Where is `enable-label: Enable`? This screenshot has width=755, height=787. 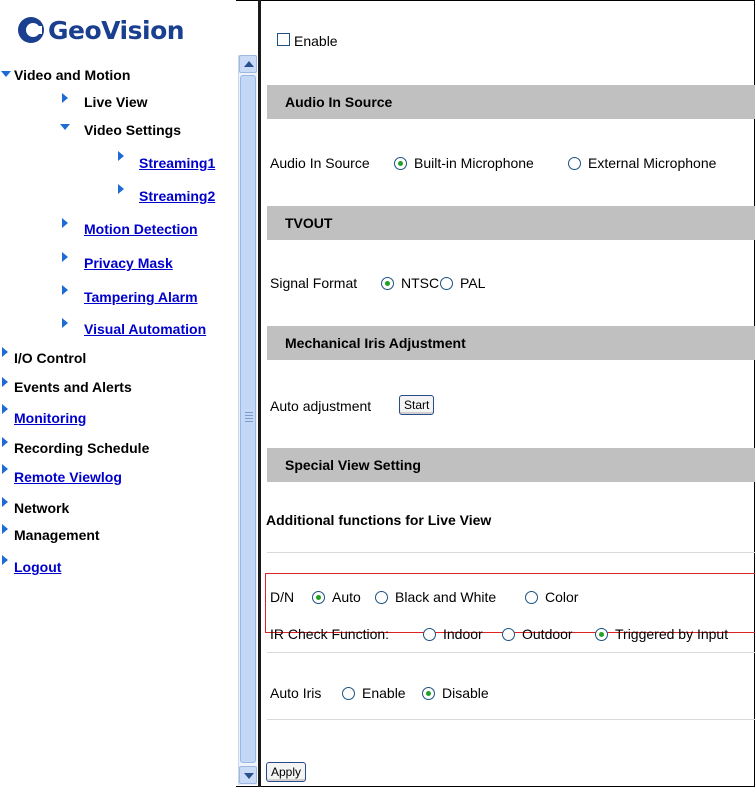
enable-label: Enable is located at coordinates (316, 41).